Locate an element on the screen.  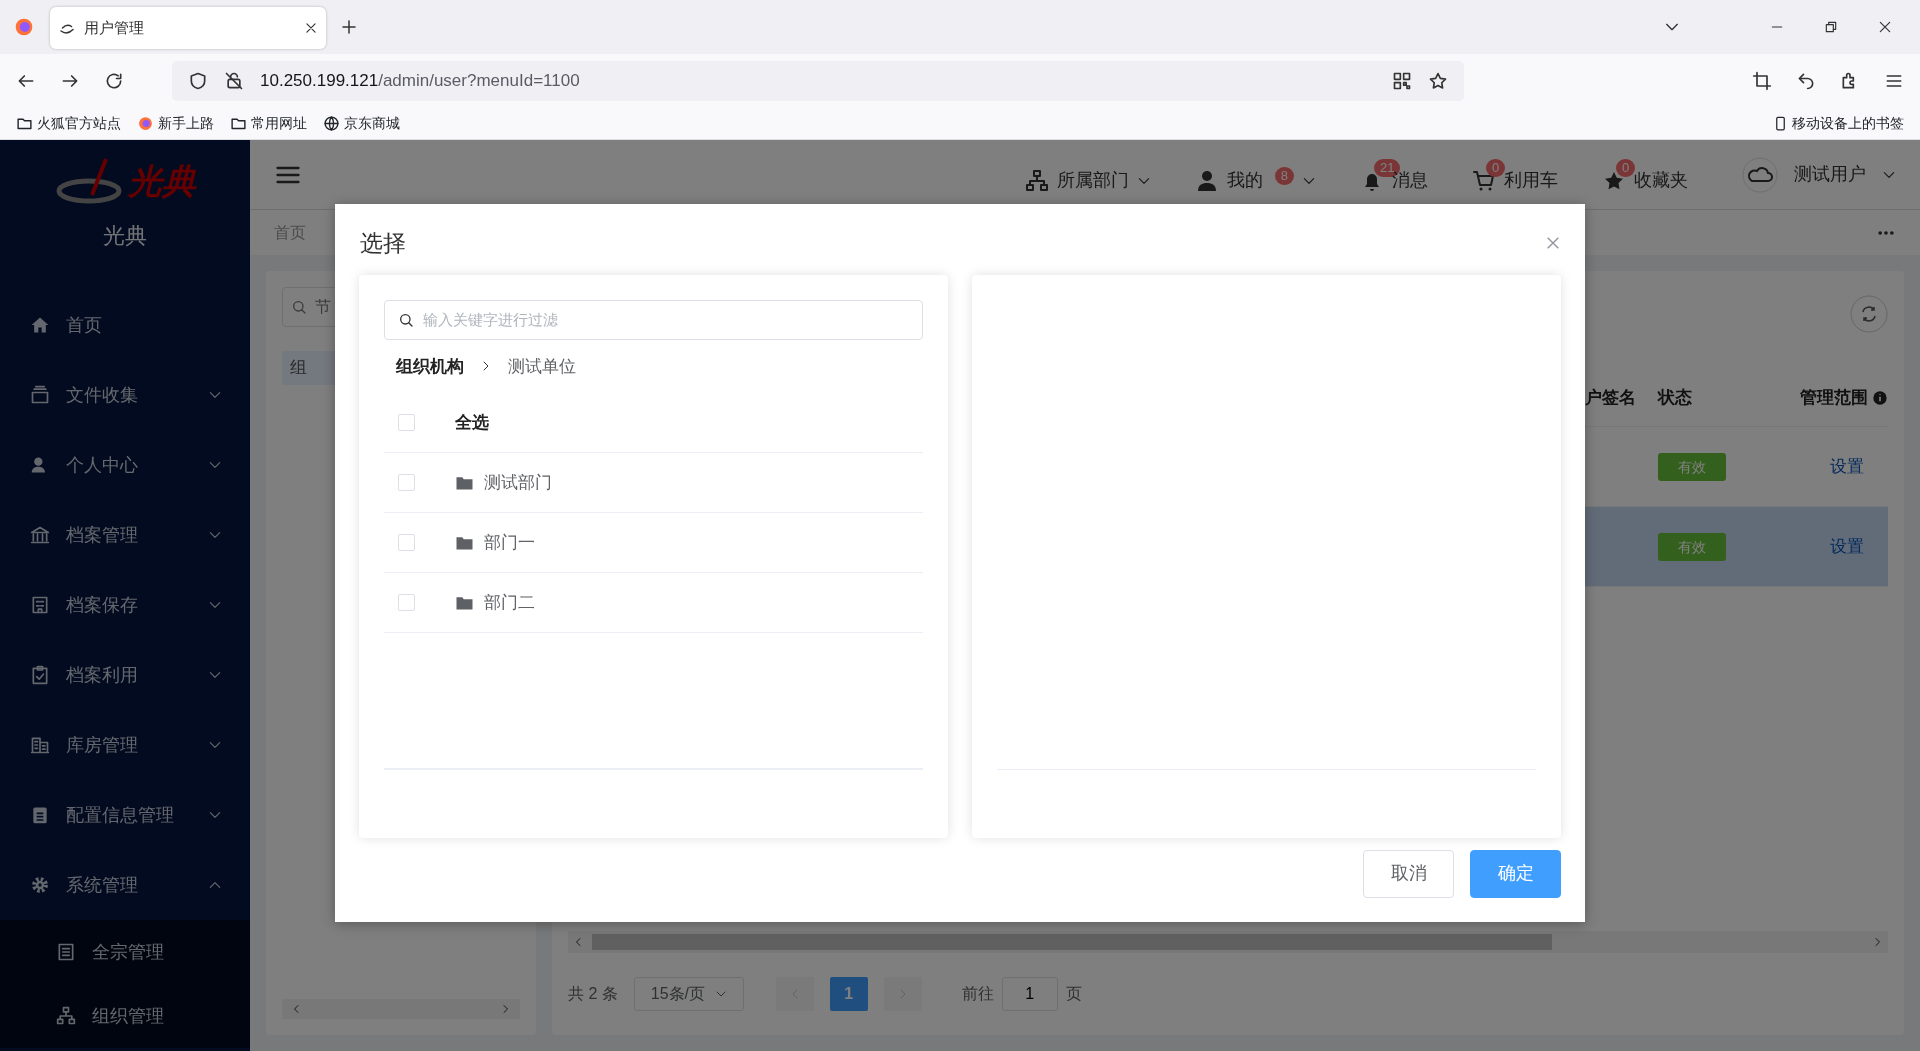
sidebar-item: 个人中心 is located at coordinates (125, 465).